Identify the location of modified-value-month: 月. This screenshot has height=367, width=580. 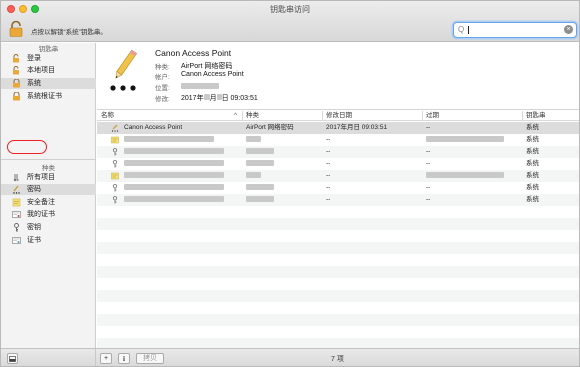
(213, 98).